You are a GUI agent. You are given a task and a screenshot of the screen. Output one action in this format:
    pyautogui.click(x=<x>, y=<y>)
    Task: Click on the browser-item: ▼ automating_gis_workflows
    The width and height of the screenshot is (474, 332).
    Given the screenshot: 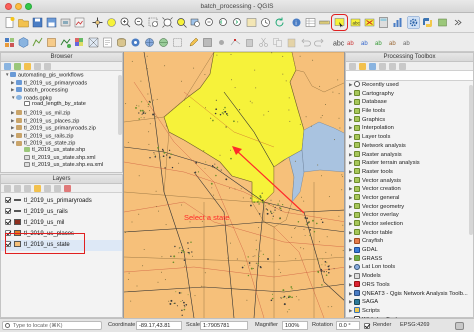 What is the action you would take?
    pyautogui.click(x=61, y=75)
    